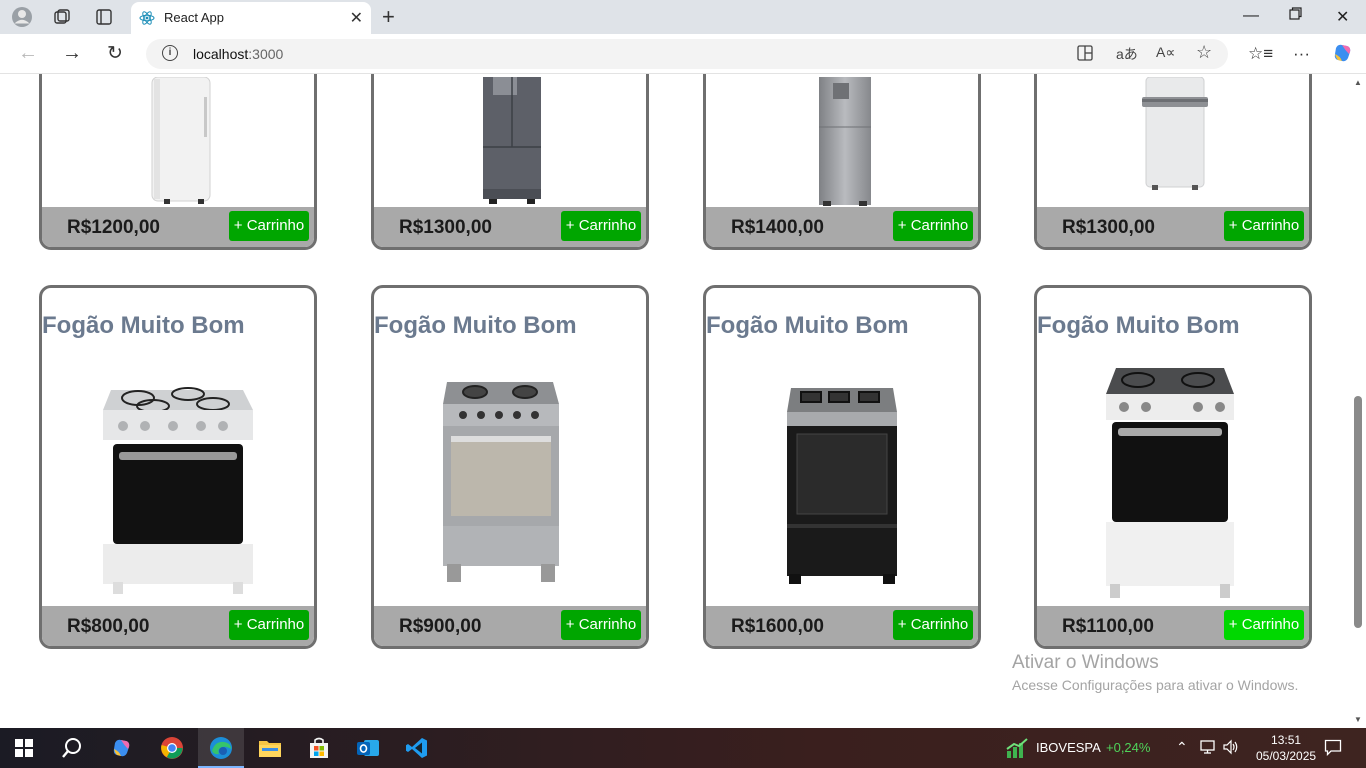 The width and height of the screenshot is (1366, 768). I want to click on new-tab-icon: +, so click(388, 17).